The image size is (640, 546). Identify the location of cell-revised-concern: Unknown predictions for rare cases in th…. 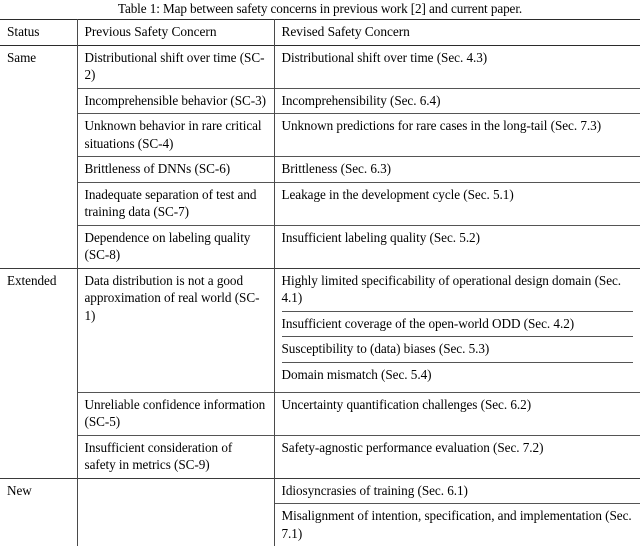
(457, 135).